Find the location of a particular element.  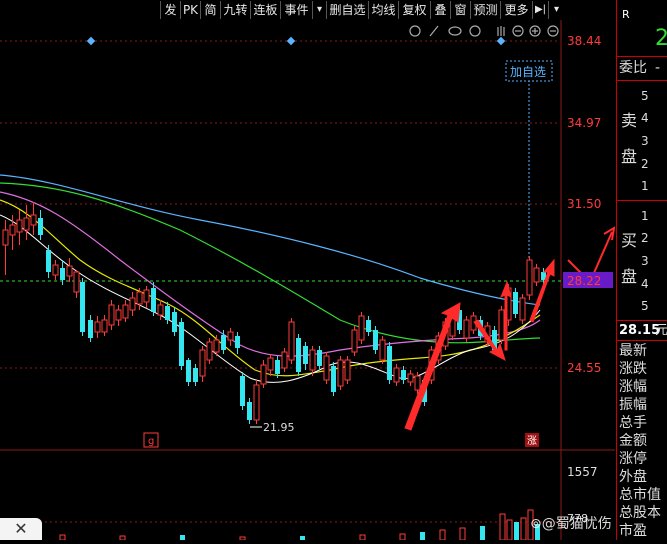

toolbar-event-dropdown: ▾ is located at coordinates (319, 10).